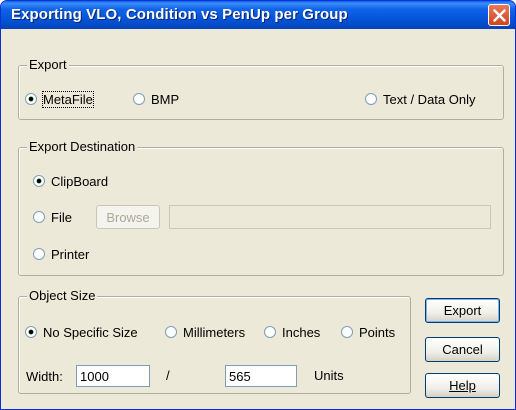 The height and width of the screenshot is (410, 516). I want to click on object-size-legend: Object Size, so click(62, 295).